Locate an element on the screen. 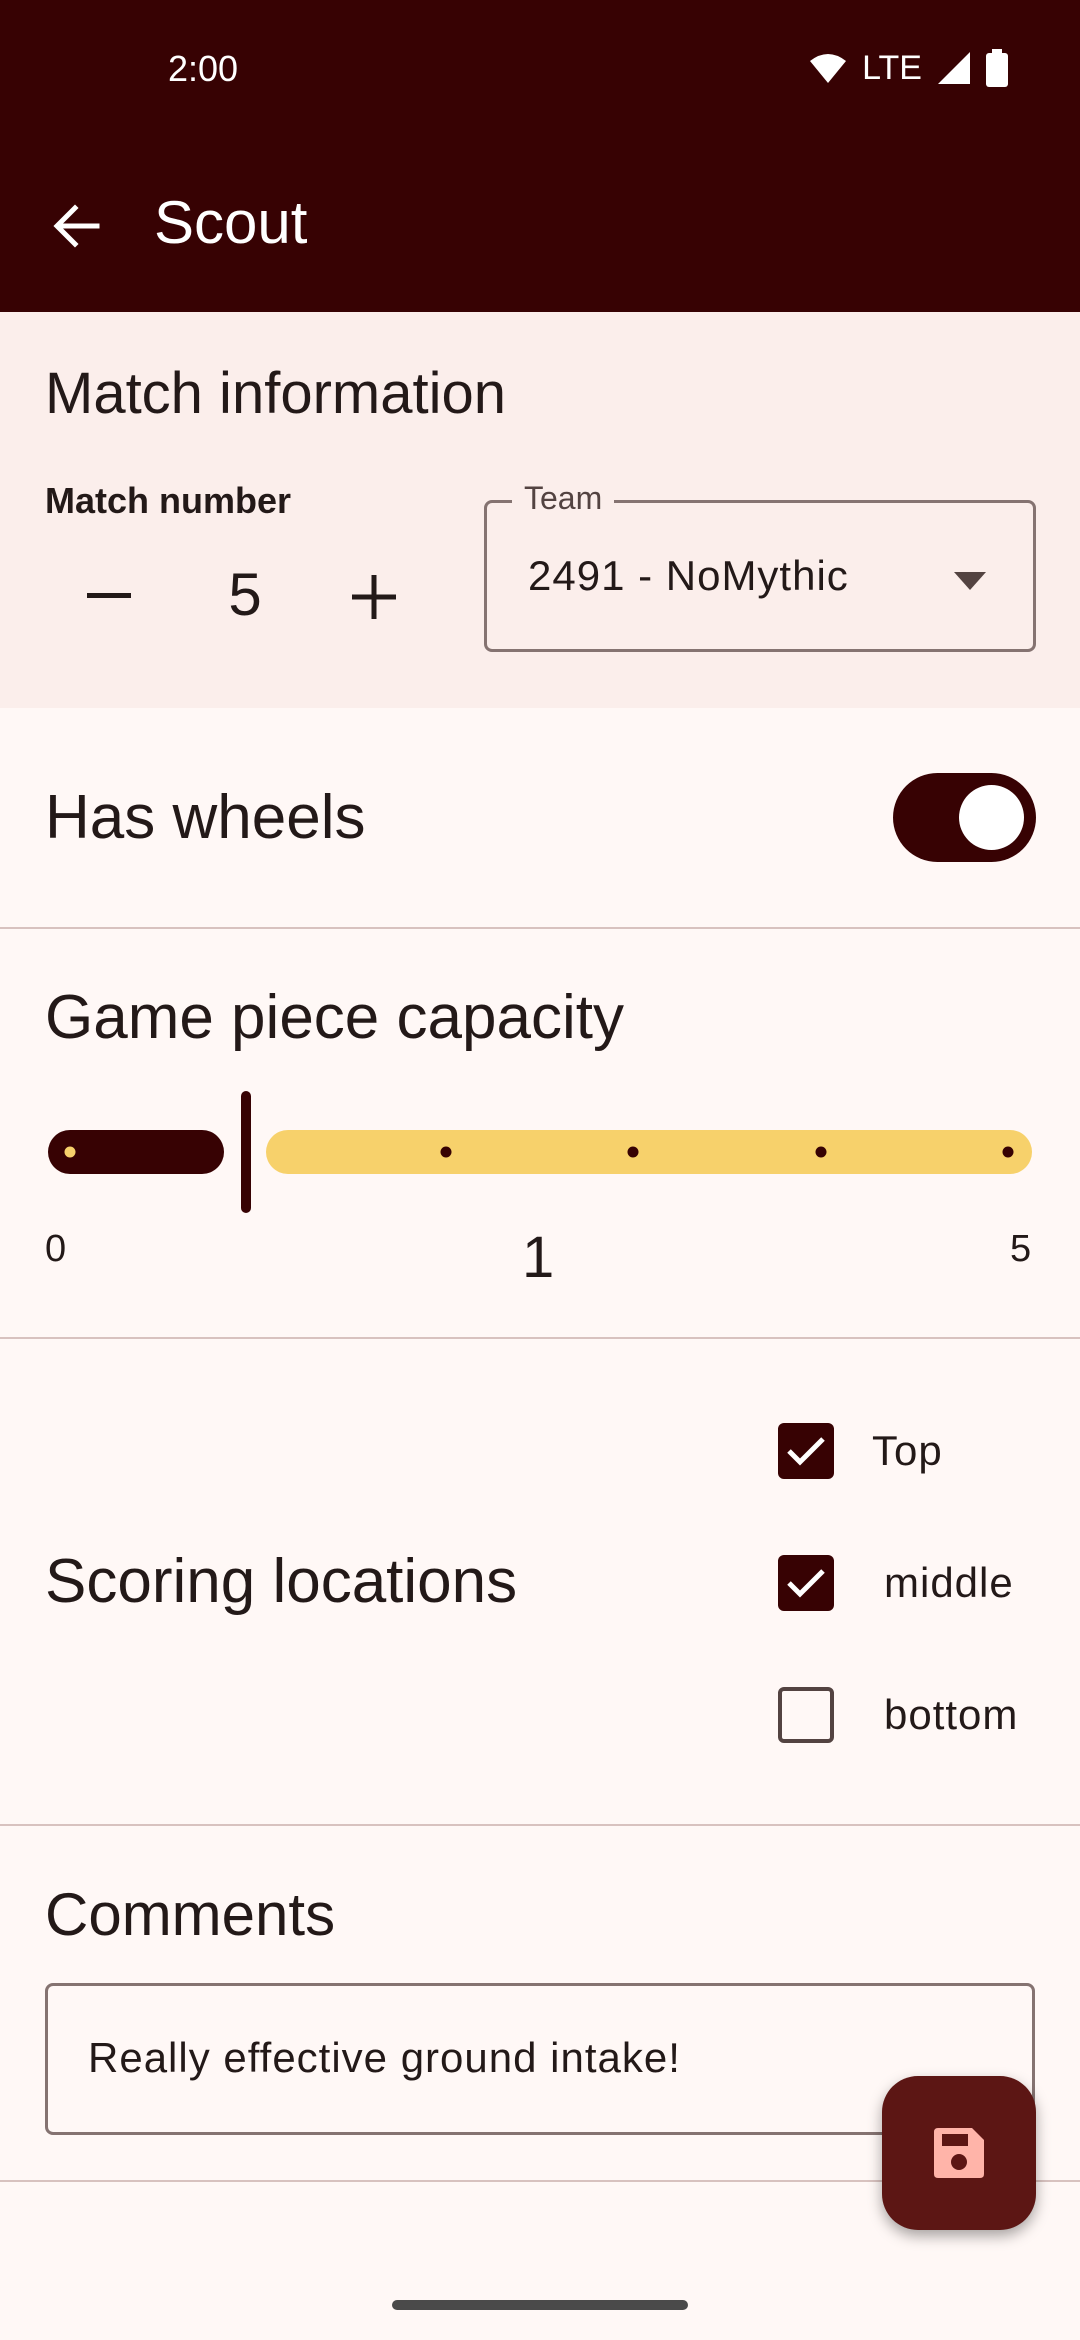 The image size is (1080, 2340). scoring-locations-label: Scoring locations is located at coordinates (281, 1581).